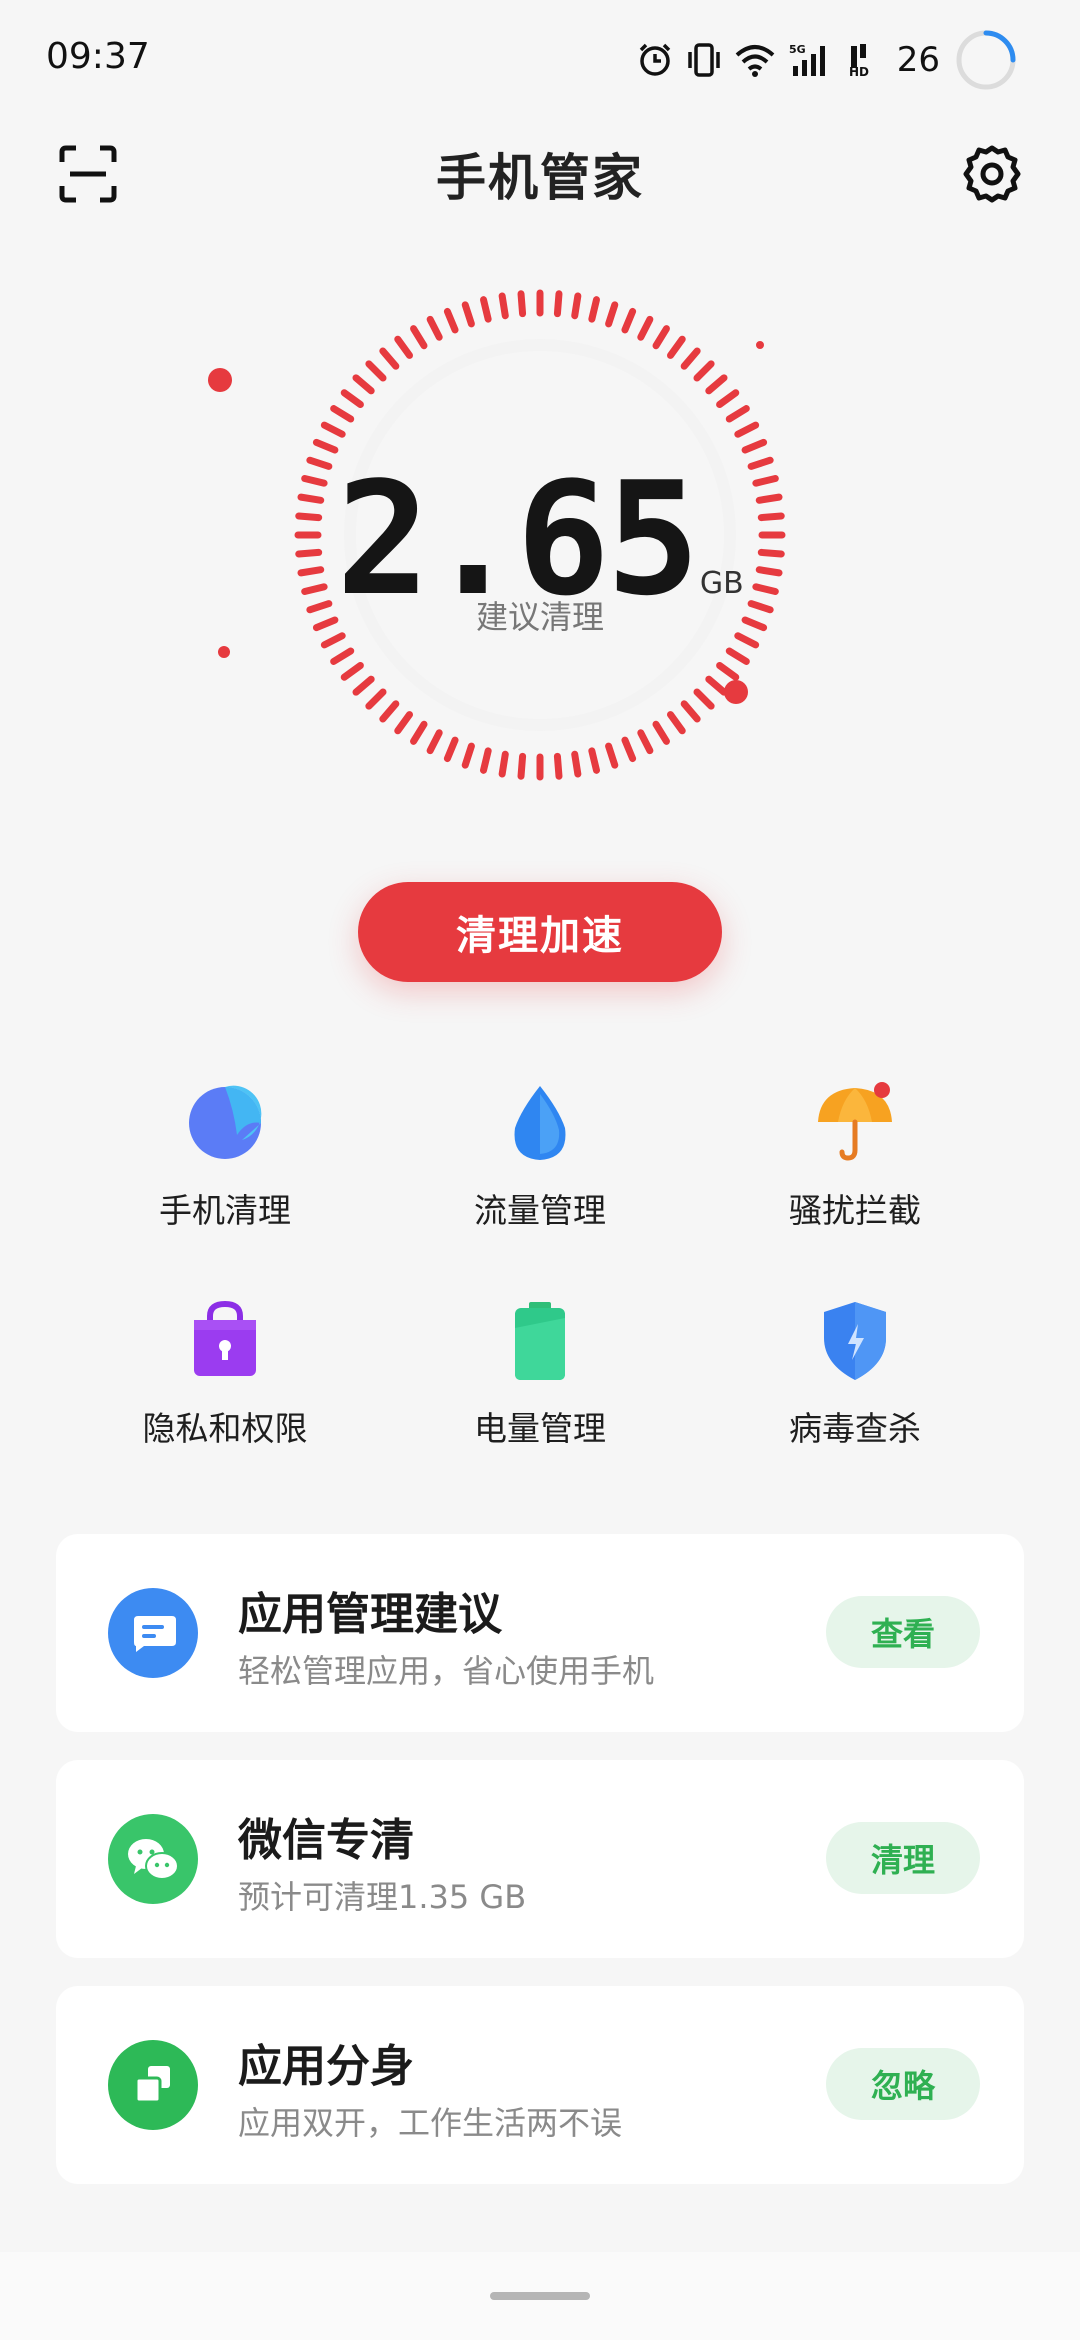 The height and width of the screenshot is (2340, 1080). I want to click on feature-virus-scan: 病毒查杀, so click(855, 1383).